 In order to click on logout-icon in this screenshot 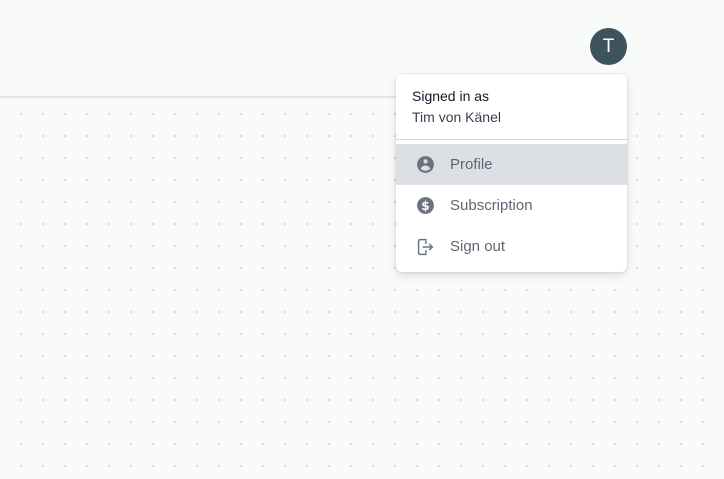, I will do `click(425, 247)`.